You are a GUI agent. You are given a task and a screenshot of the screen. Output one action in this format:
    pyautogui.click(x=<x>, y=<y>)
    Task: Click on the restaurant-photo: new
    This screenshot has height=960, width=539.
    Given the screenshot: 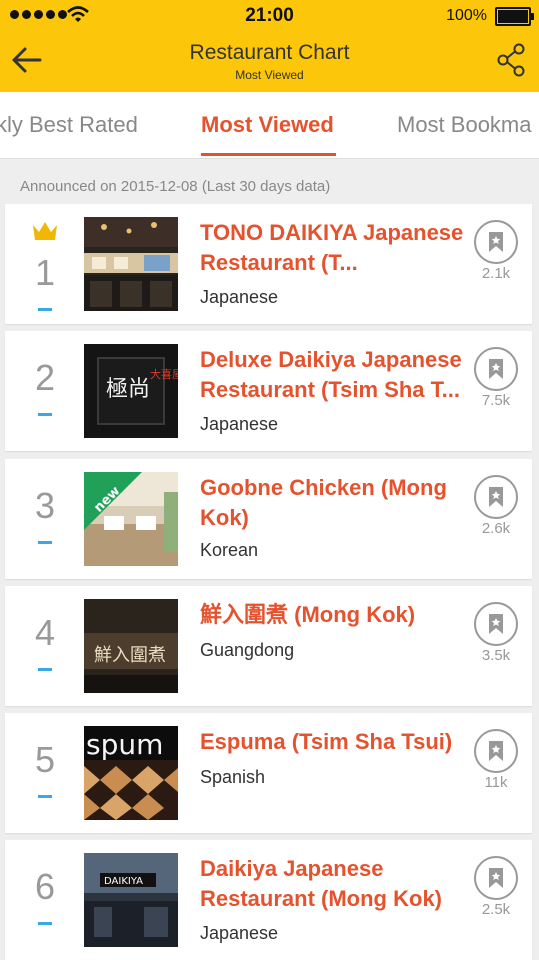 What is the action you would take?
    pyautogui.click(x=131, y=519)
    